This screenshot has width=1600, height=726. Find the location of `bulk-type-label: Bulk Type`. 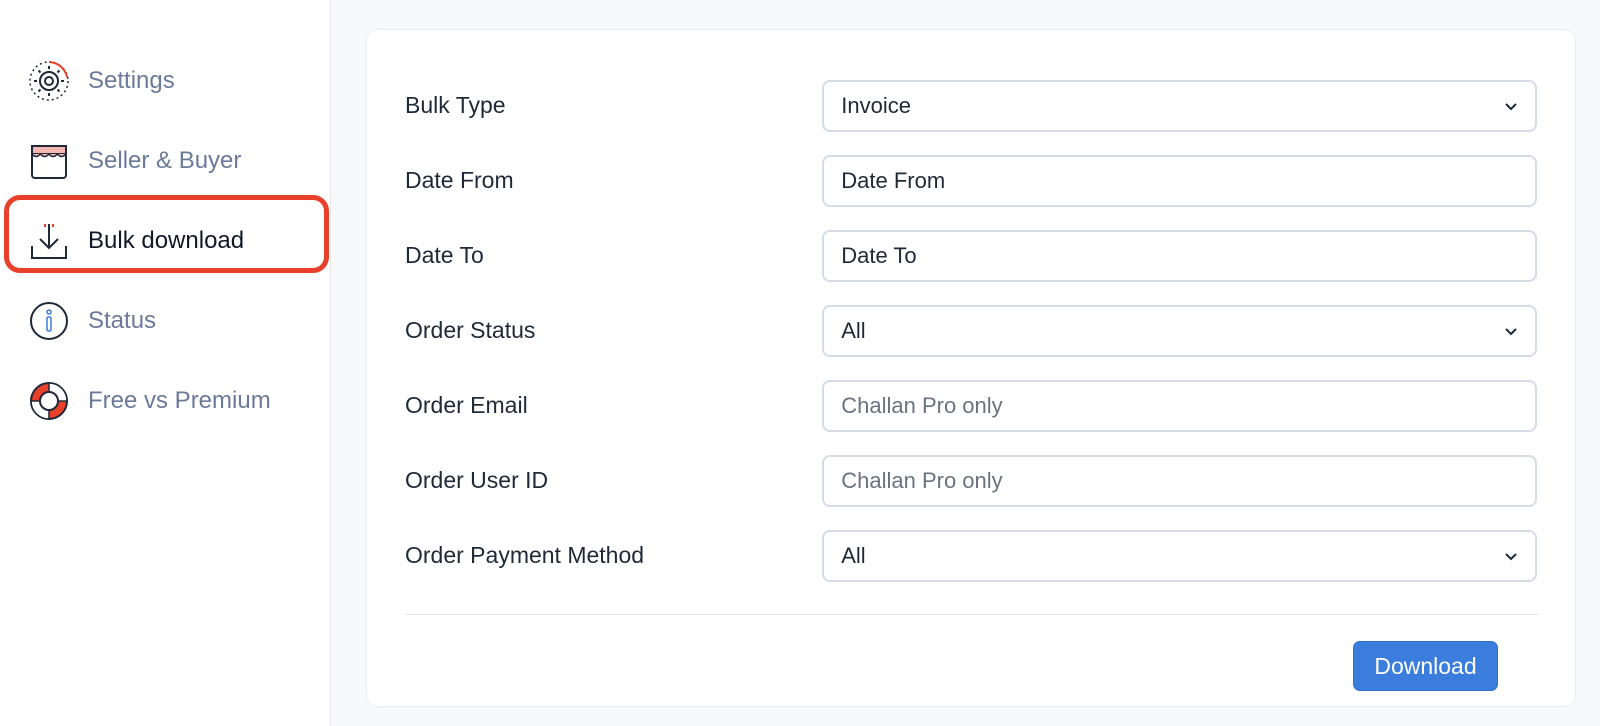

bulk-type-label: Bulk Type is located at coordinates (455, 105).